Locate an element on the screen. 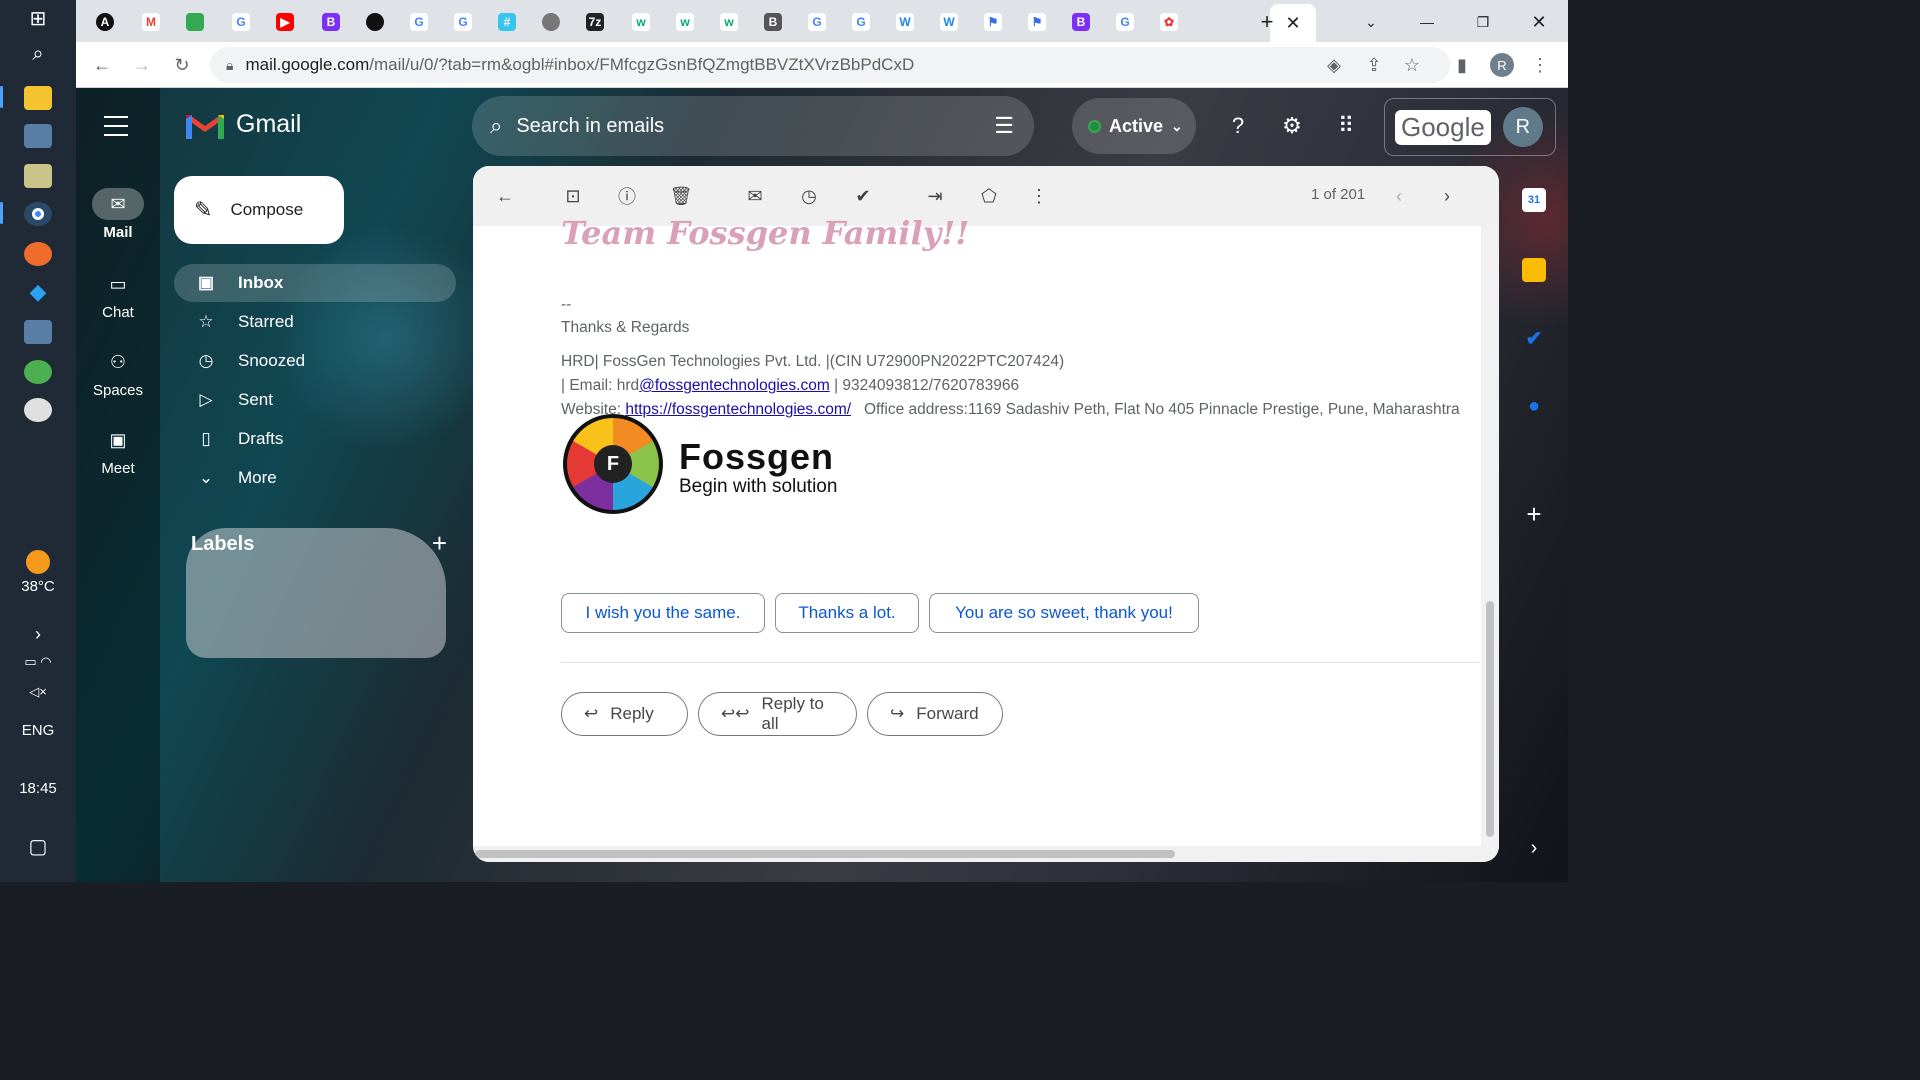 This screenshot has width=1920, height=1080. add-to-tasks-icon: ✔ is located at coordinates (863, 196).